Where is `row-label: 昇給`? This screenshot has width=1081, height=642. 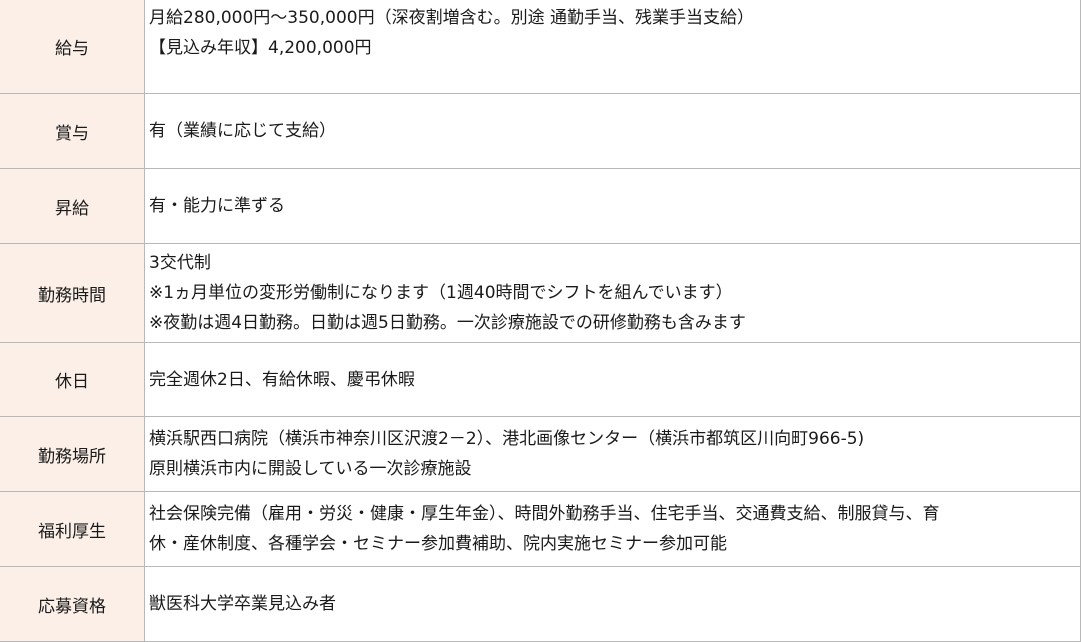 row-label: 昇給 is located at coordinates (72, 206).